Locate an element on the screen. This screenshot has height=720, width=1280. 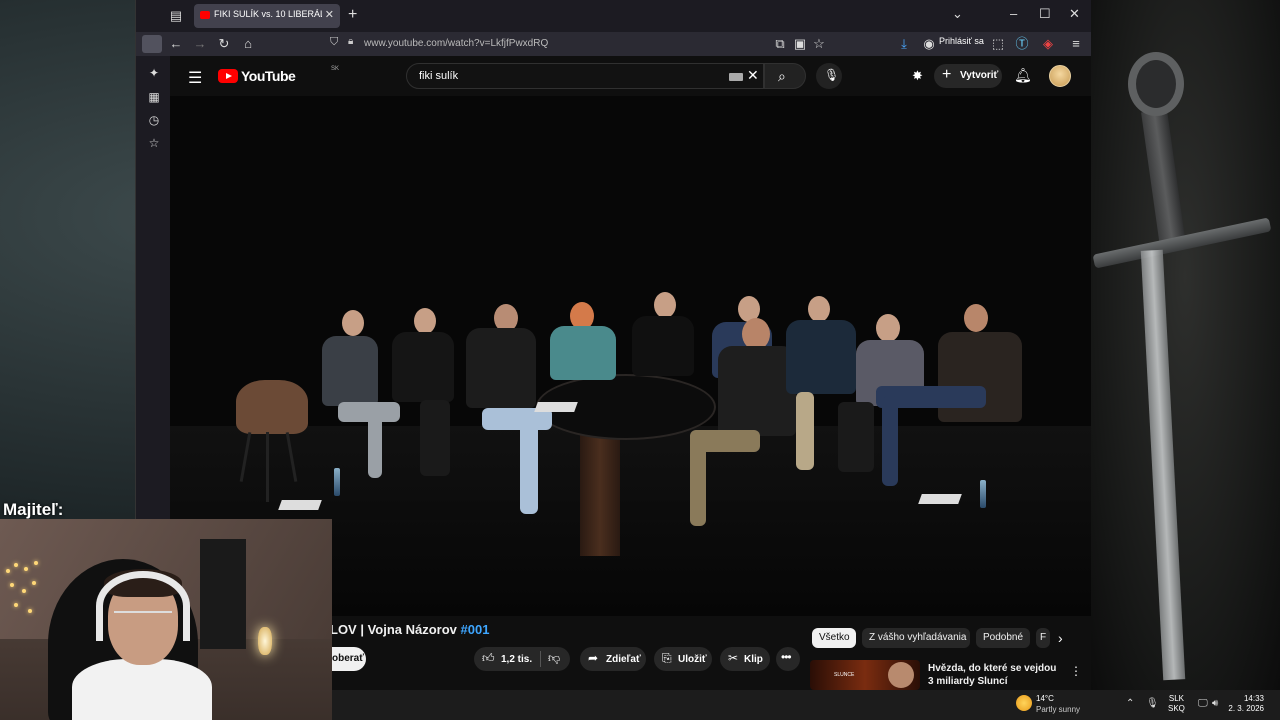
thumbs-down-icon: 👎︎ is located at coordinates (554, 658).